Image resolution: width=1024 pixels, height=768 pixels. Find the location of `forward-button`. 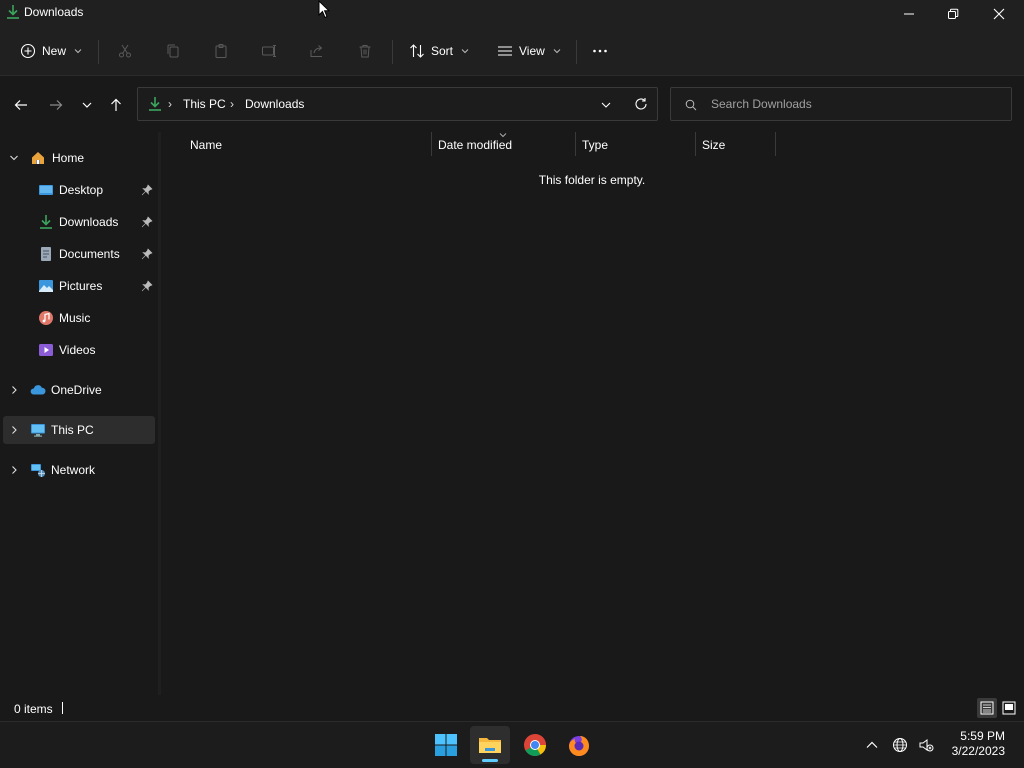

forward-button is located at coordinates (56, 105).